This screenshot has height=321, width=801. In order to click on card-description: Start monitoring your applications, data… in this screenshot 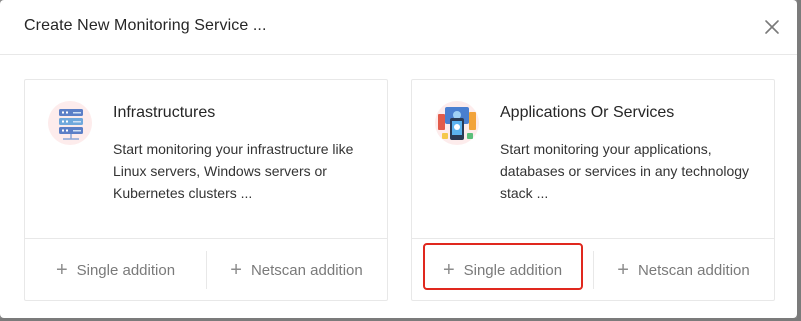, I will do `click(625, 171)`.